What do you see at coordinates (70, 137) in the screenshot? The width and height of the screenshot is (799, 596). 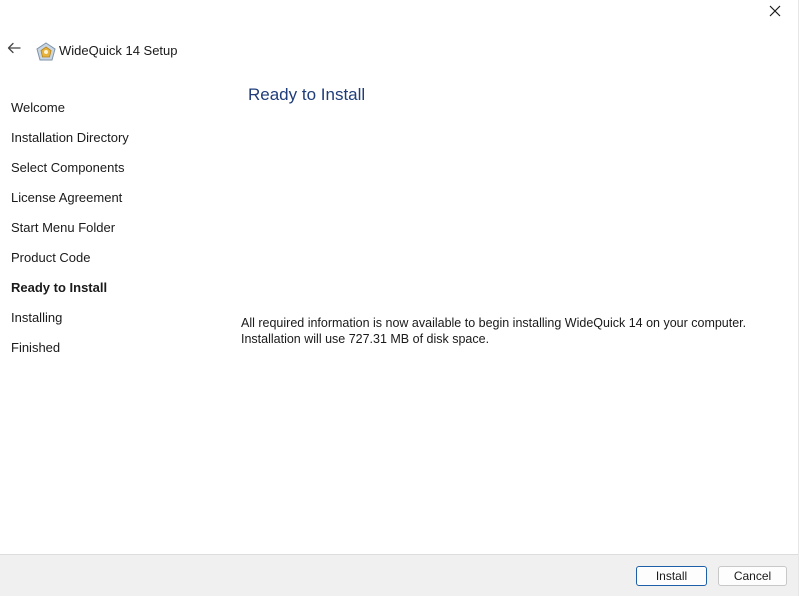 I see `step-installation-directory: Installation Directory` at bounding box center [70, 137].